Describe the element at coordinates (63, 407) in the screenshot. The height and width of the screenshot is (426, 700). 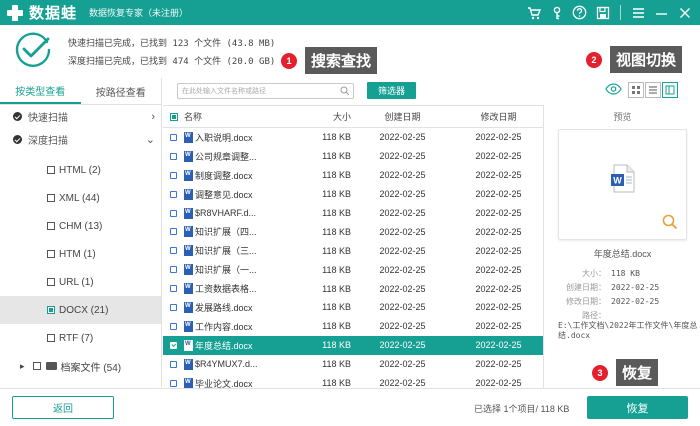
I see `back-button: 返回` at that location.